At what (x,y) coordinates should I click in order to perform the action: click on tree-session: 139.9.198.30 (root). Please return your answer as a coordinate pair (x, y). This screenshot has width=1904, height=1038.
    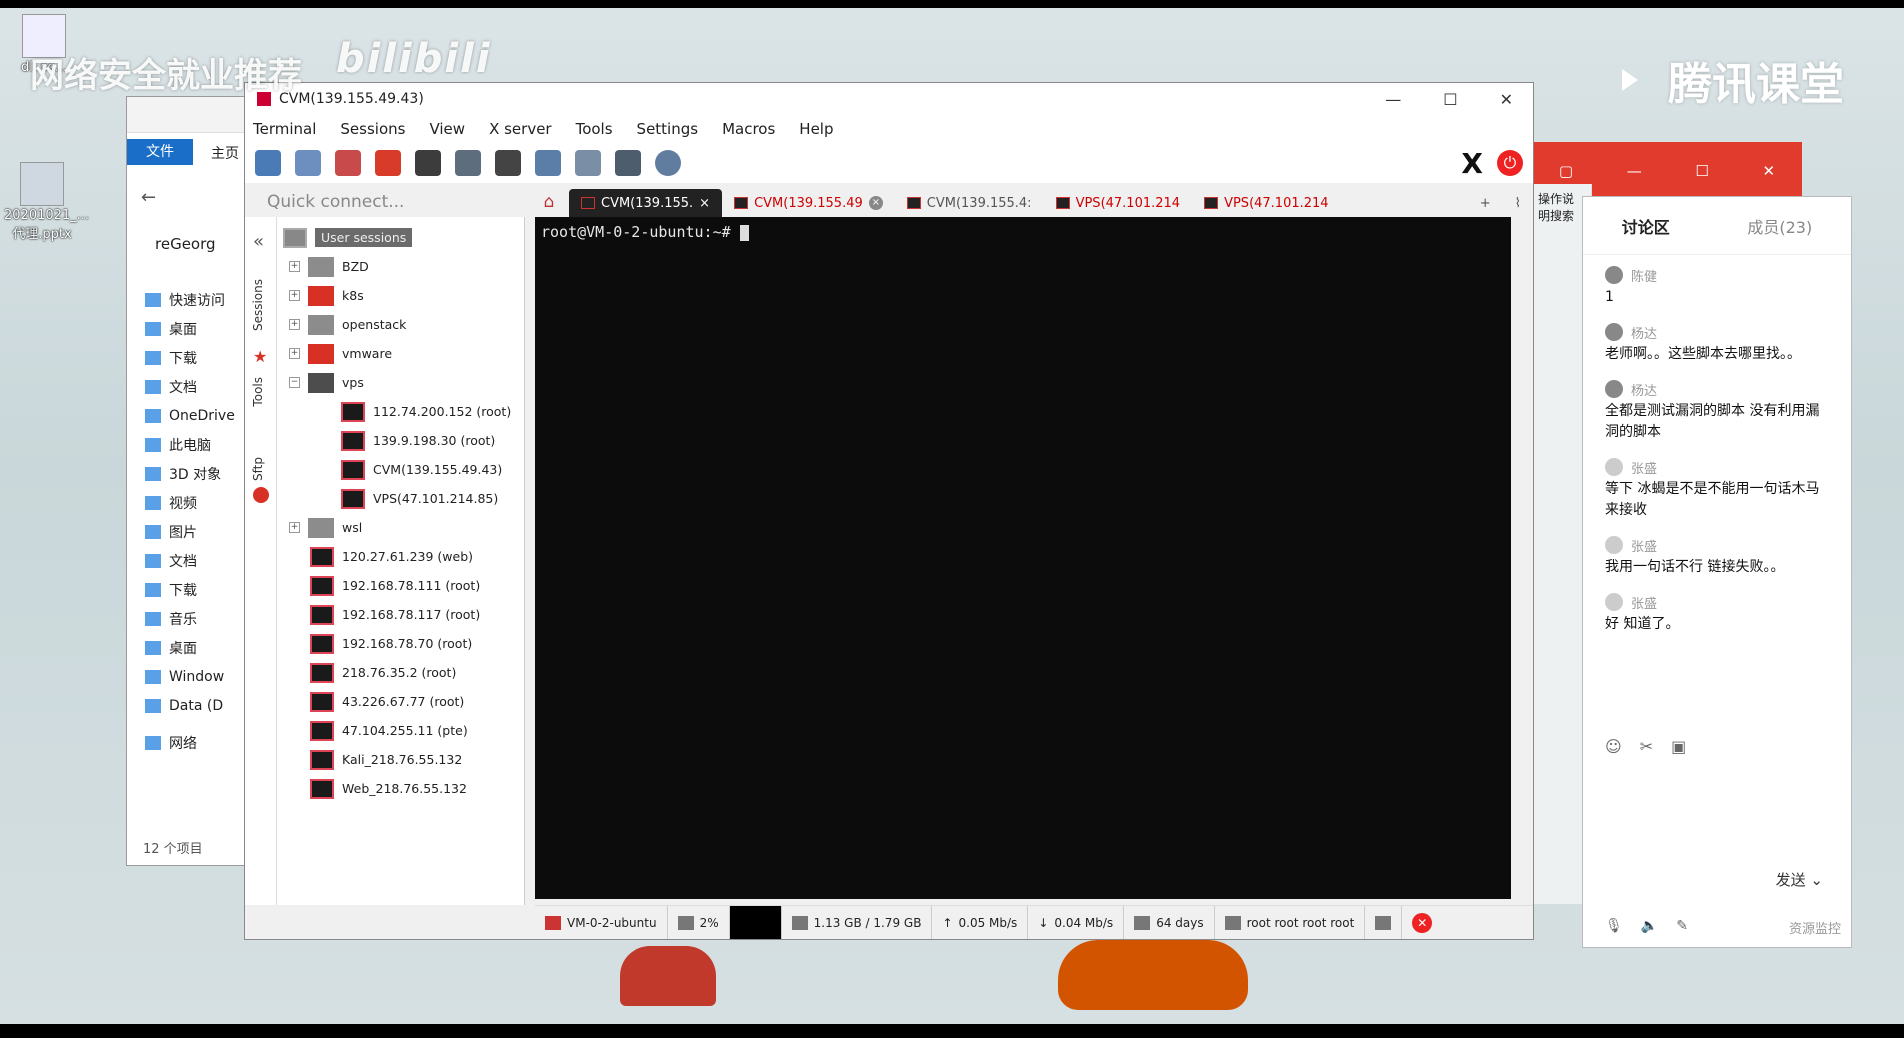
    Looking at the image, I should click on (400, 440).